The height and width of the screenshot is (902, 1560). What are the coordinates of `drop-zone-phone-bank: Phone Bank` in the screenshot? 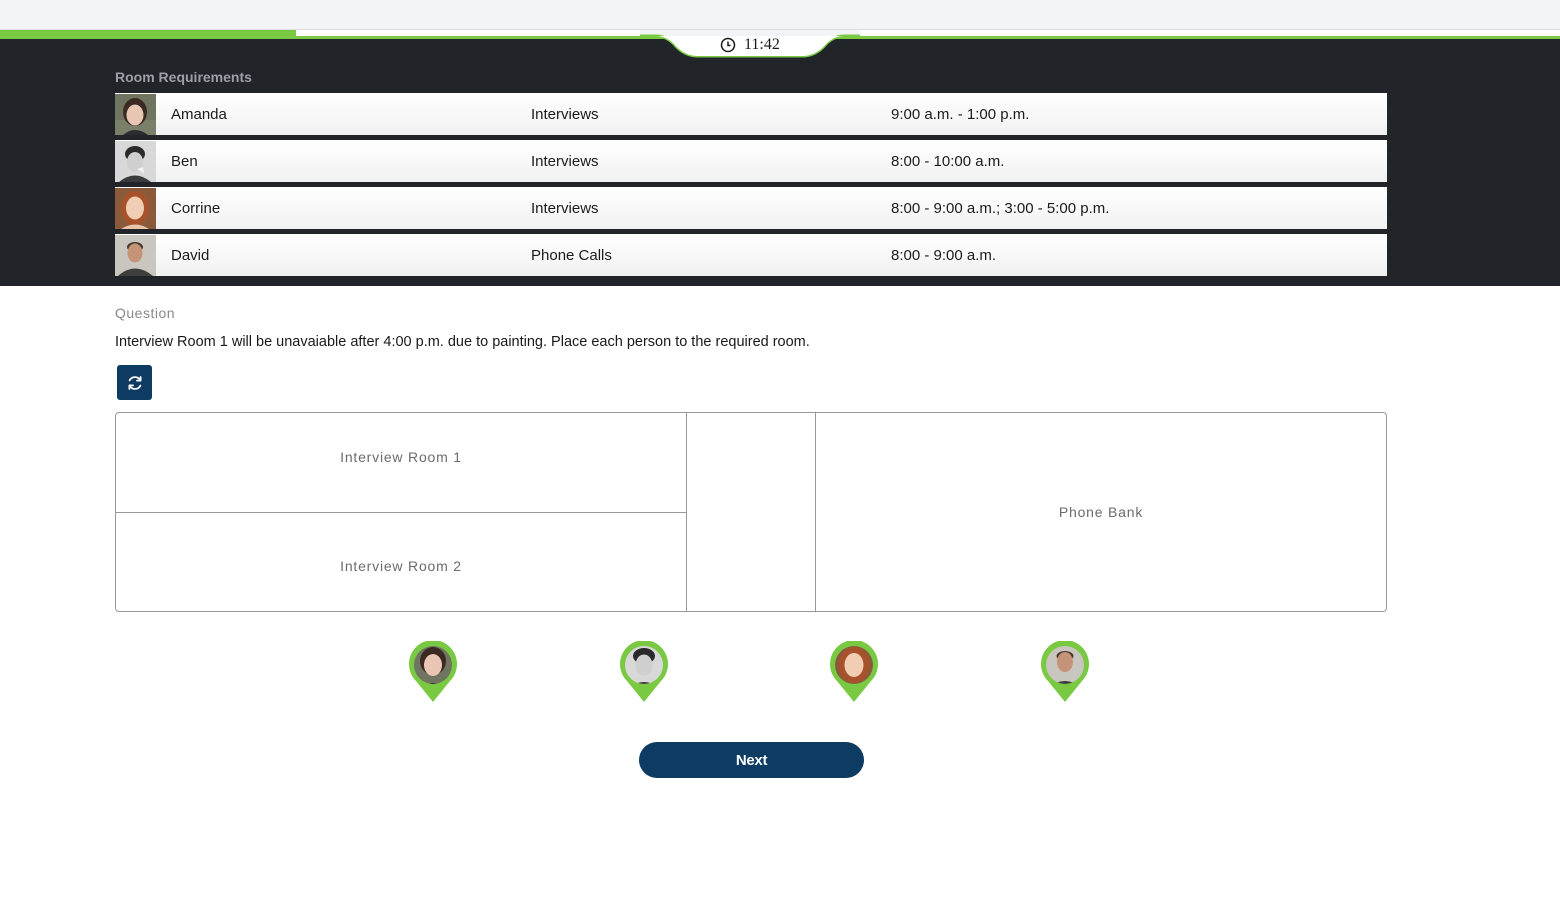 It's located at (1101, 512).